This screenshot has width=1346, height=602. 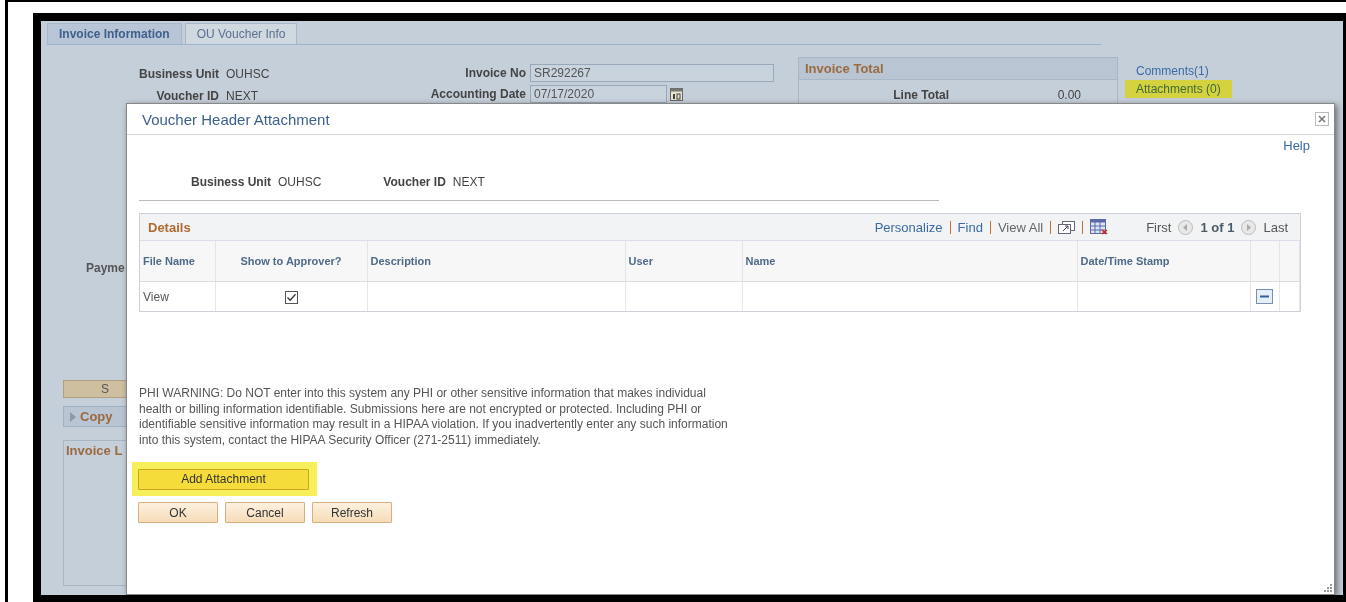 I want to click on dialog-button: Add Attachment, so click(x=223, y=479).